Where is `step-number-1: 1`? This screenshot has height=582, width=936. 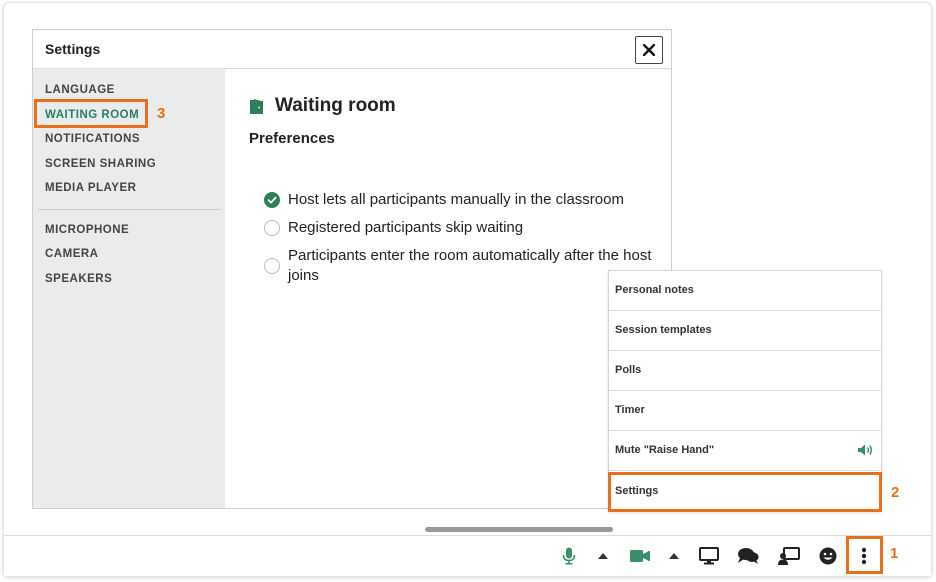
step-number-1: 1 is located at coordinates (894, 553).